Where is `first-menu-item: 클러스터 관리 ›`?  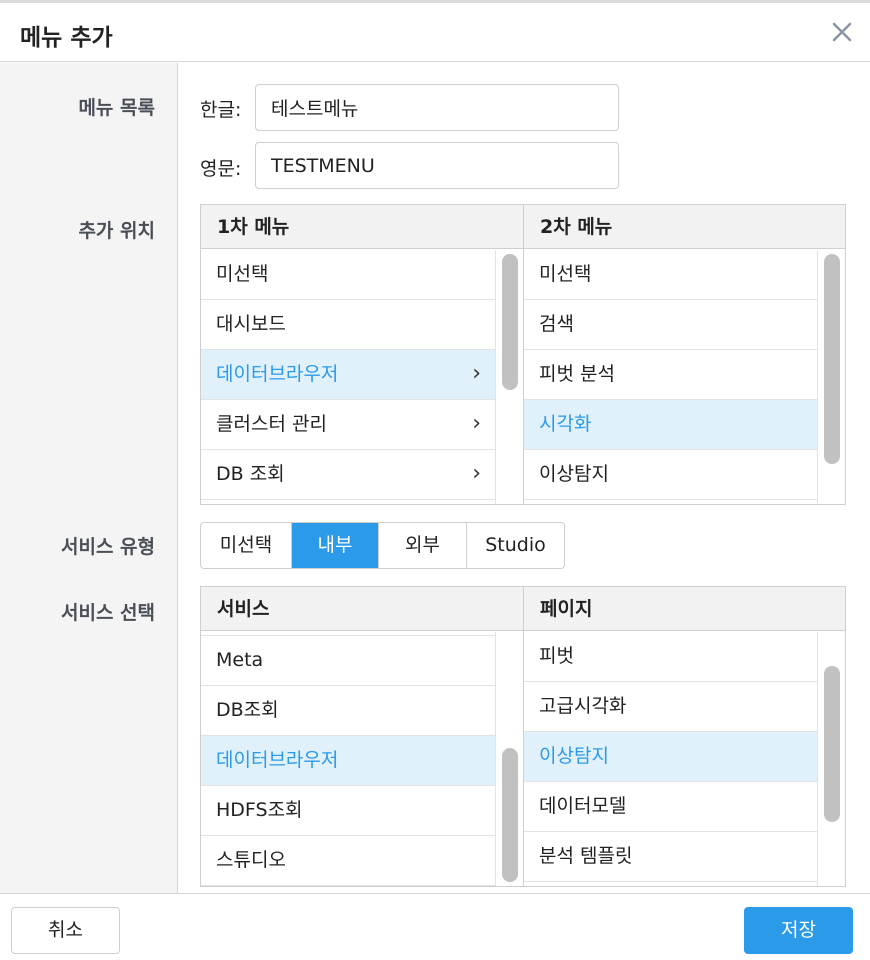
first-menu-item: 클러스터 관리 › is located at coordinates (348, 425).